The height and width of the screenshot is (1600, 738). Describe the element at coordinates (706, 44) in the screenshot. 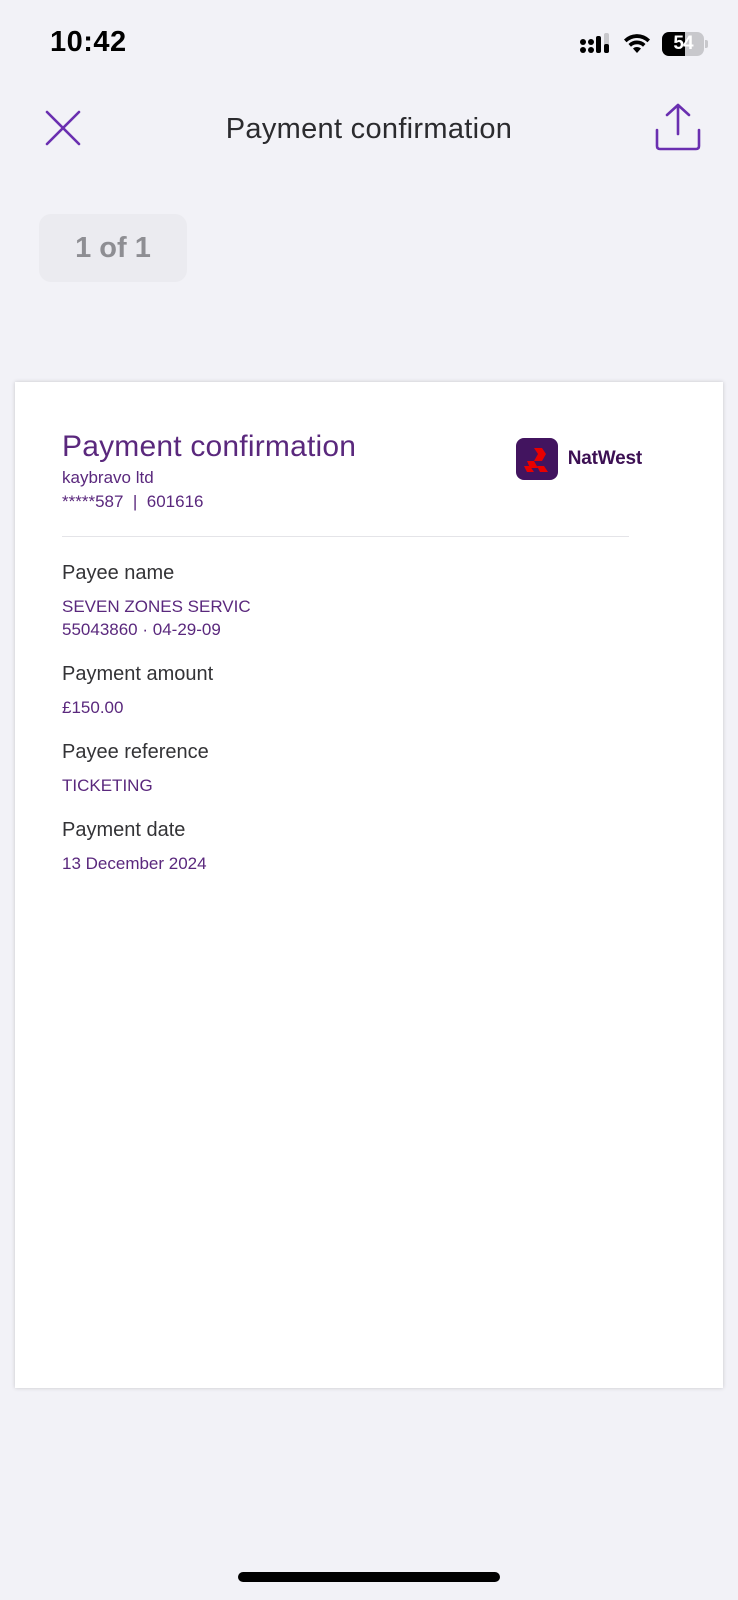

I see `battery-cap` at that location.